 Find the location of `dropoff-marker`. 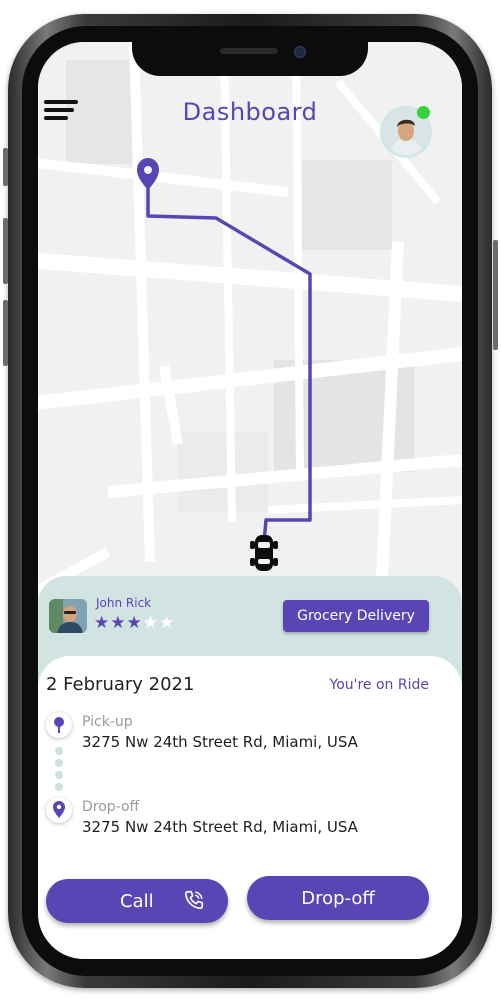

dropoff-marker is located at coordinates (59, 810).